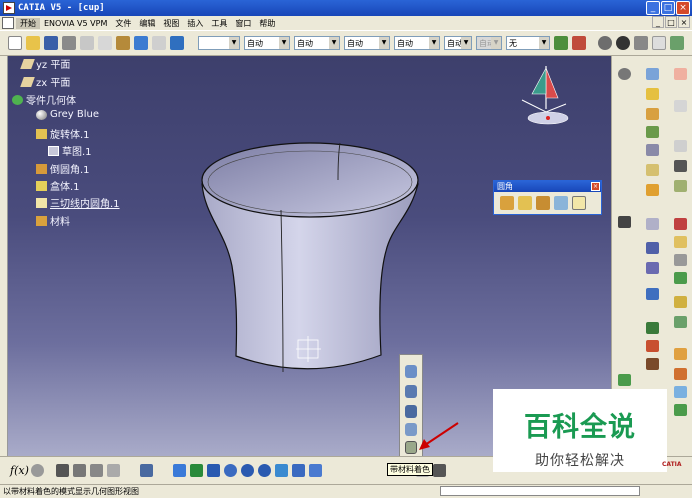 The width and height of the screenshot is (692, 498). I want to click on tree-item-tritangent-fillet: 三切线内圆角.1, so click(78, 202).